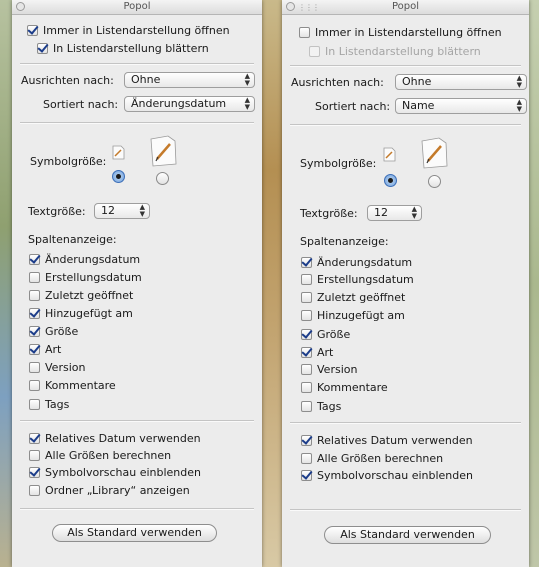  Describe the element at coordinates (337, 369) in the screenshot. I see `checkbox-label: Version` at that location.